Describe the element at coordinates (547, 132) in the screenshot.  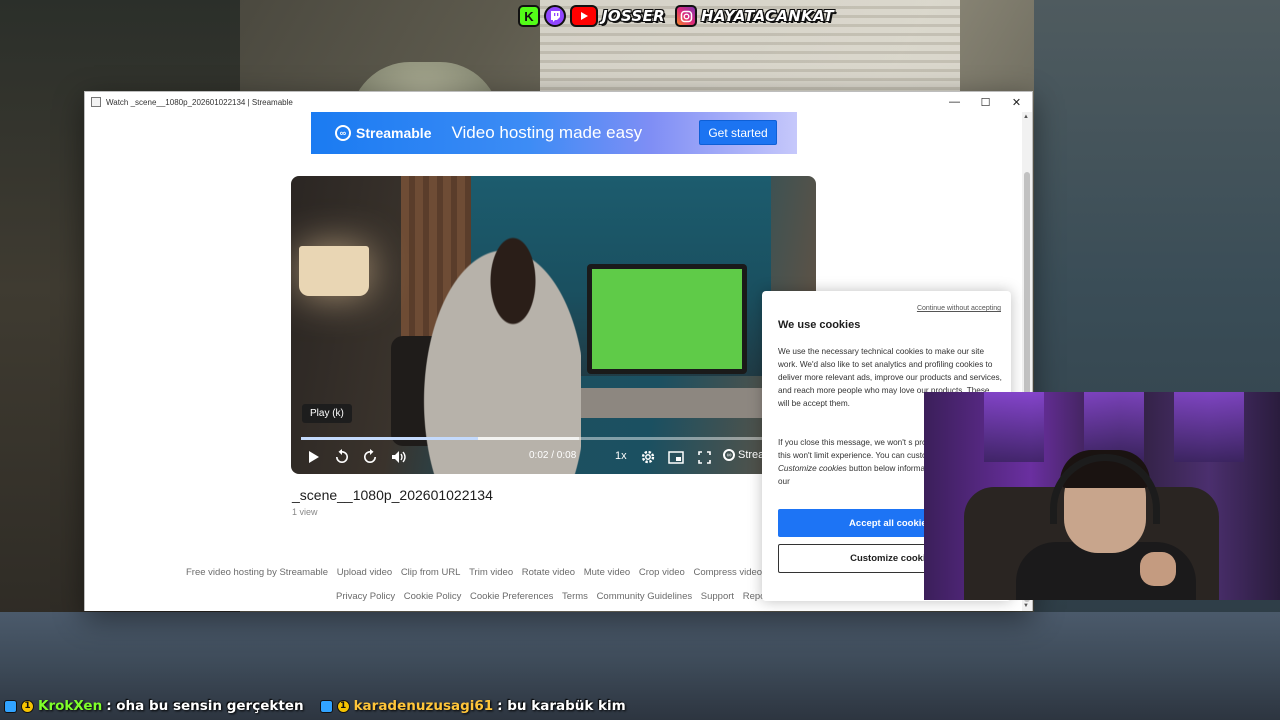
I see `banner-tagline: Video hosting made easy` at that location.